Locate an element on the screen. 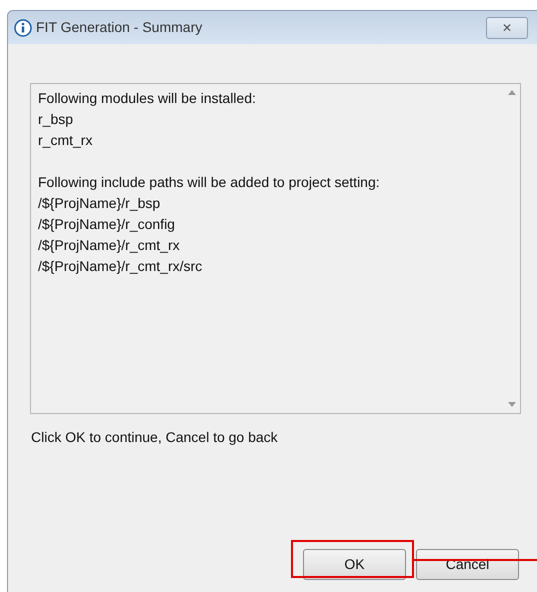 This screenshot has height=592, width=537. list-item: r_cmt_rx is located at coordinates (66, 140).